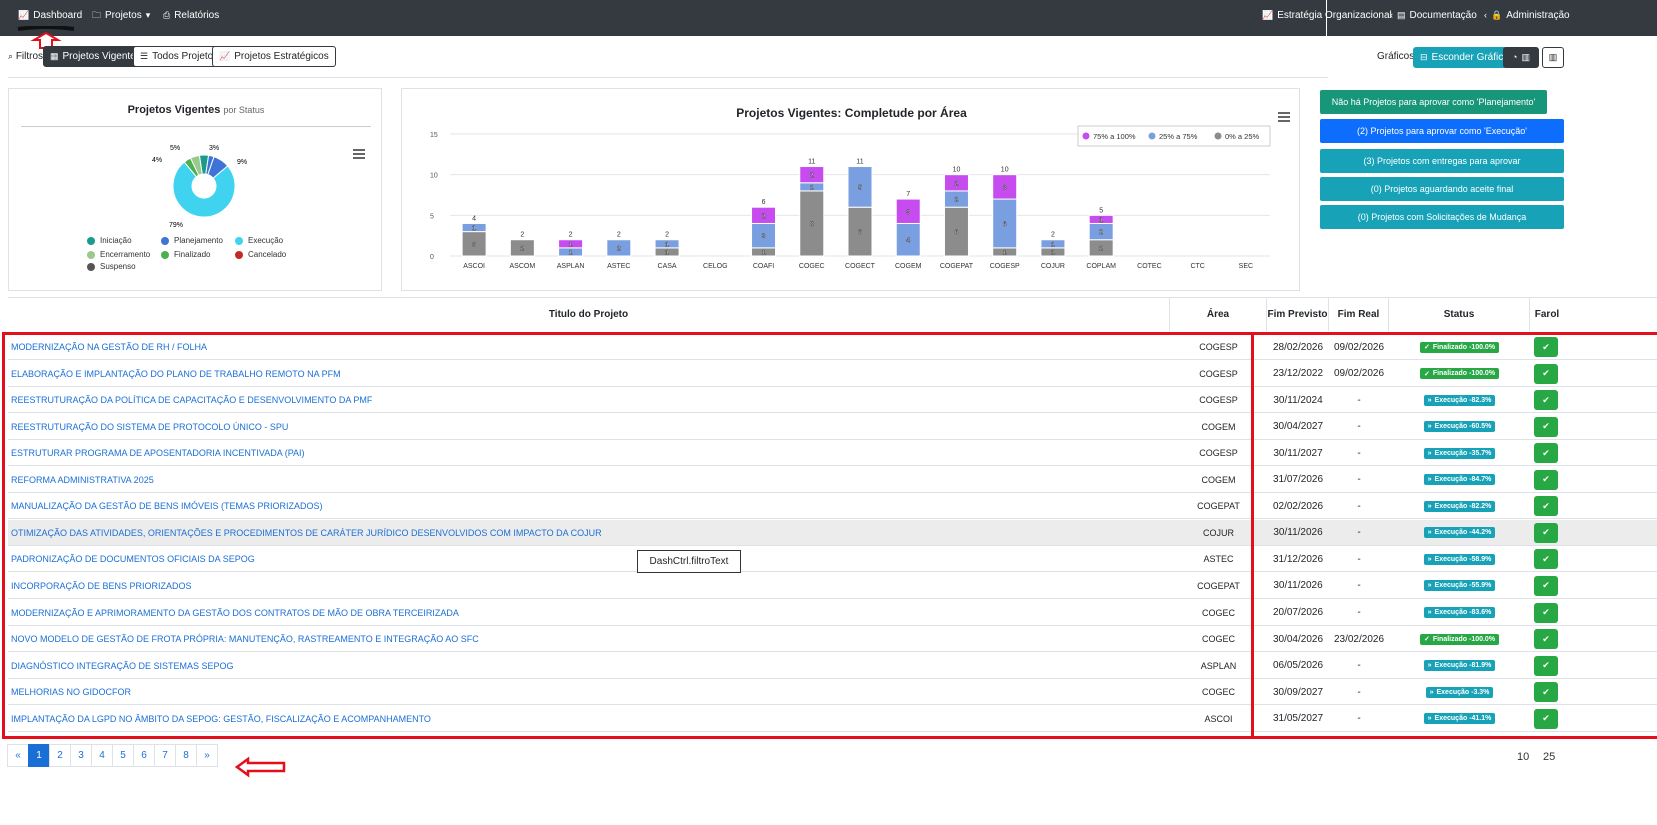 This screenshot has height=825, width=1657. Describe the element at coordinates (1538, 15) in the screenshot. I see `nav-administracao-label: Administração` at that location.